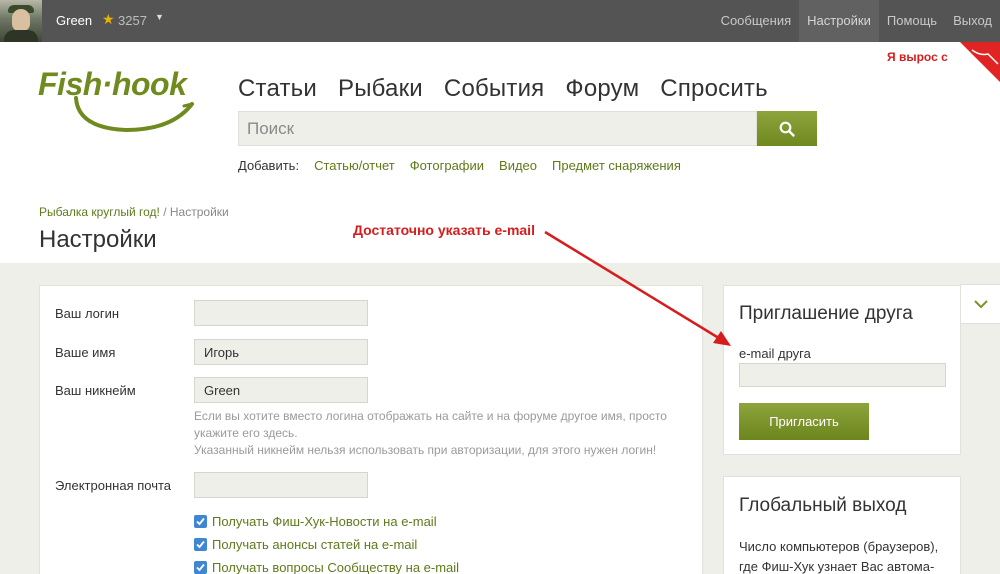  Describe the element at coordinates (804, 421) in the screenshot. I see `invite-button: Пригласить` at that location.